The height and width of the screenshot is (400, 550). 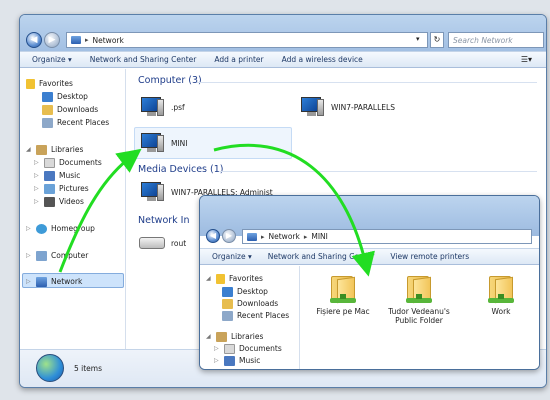 I want to click on router-icon, so click(x=152, y=243).